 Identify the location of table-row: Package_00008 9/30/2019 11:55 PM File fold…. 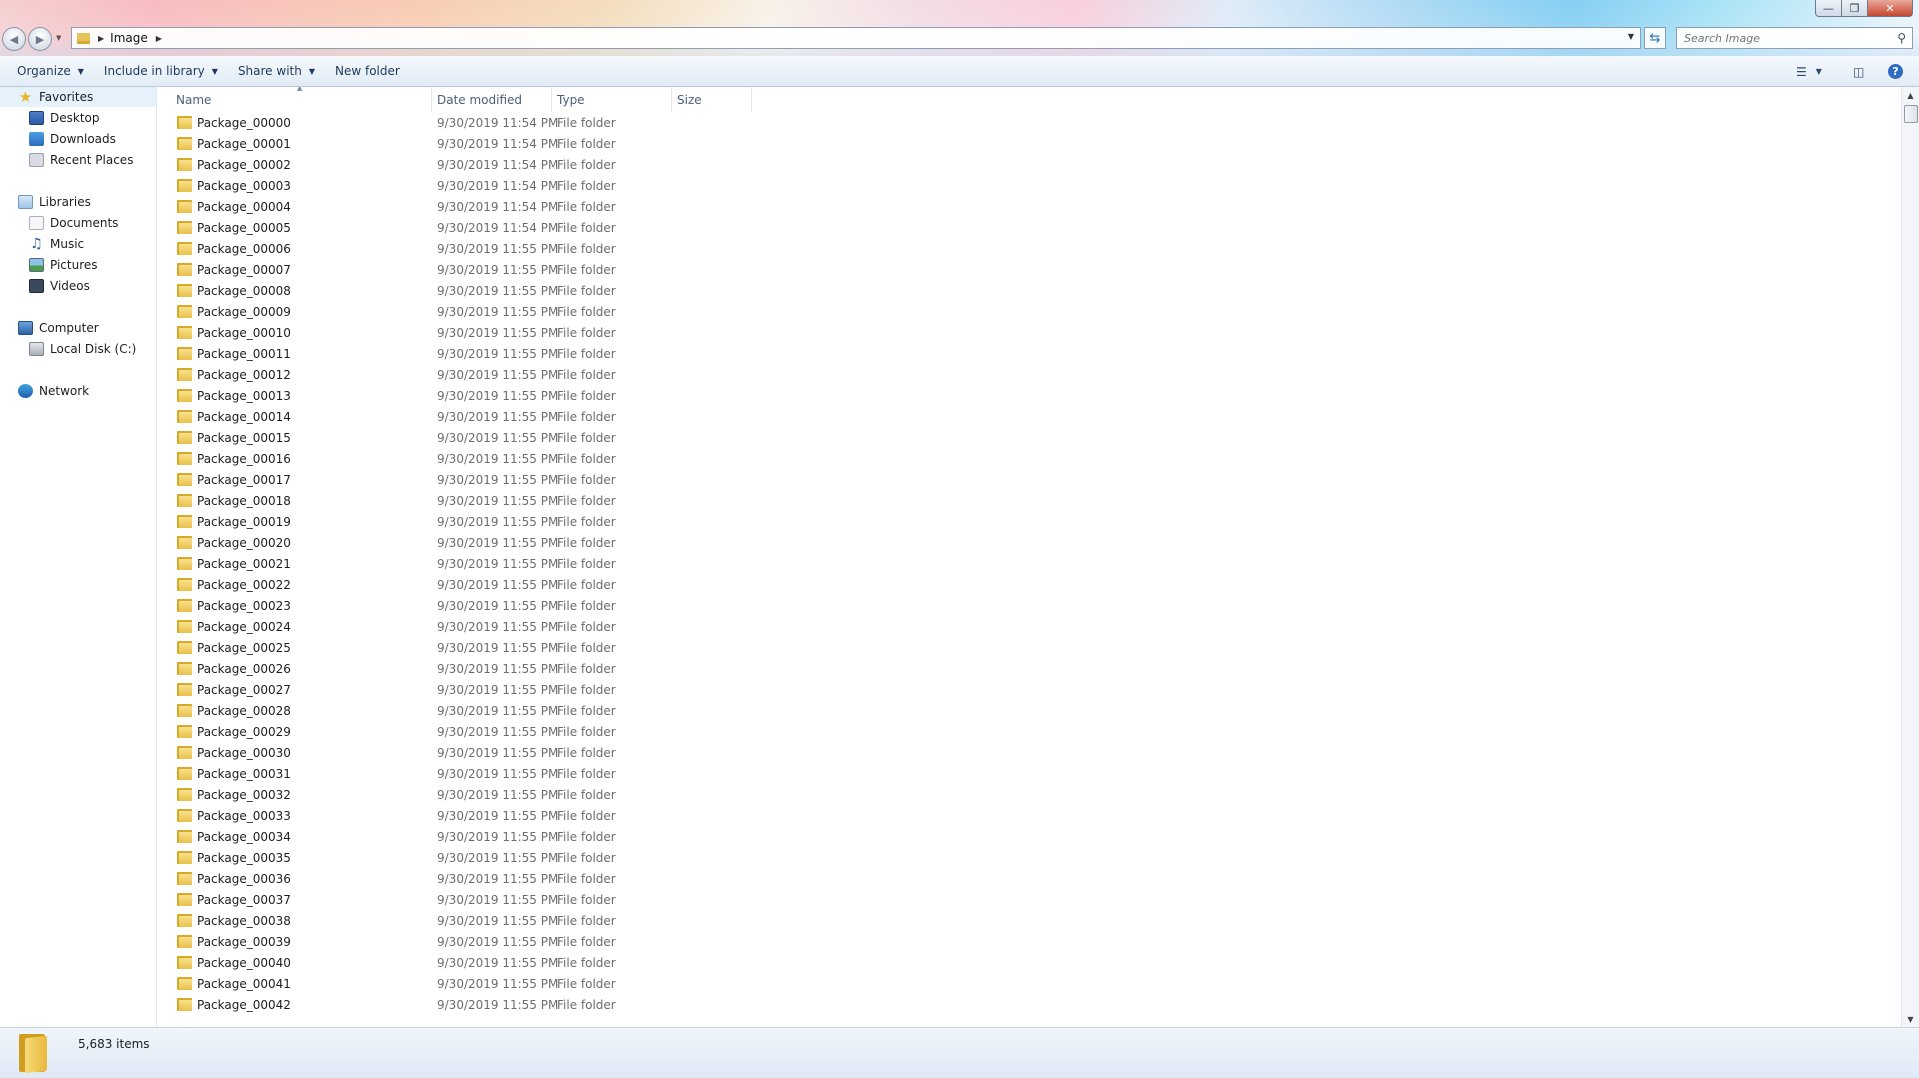
(1029, 290).